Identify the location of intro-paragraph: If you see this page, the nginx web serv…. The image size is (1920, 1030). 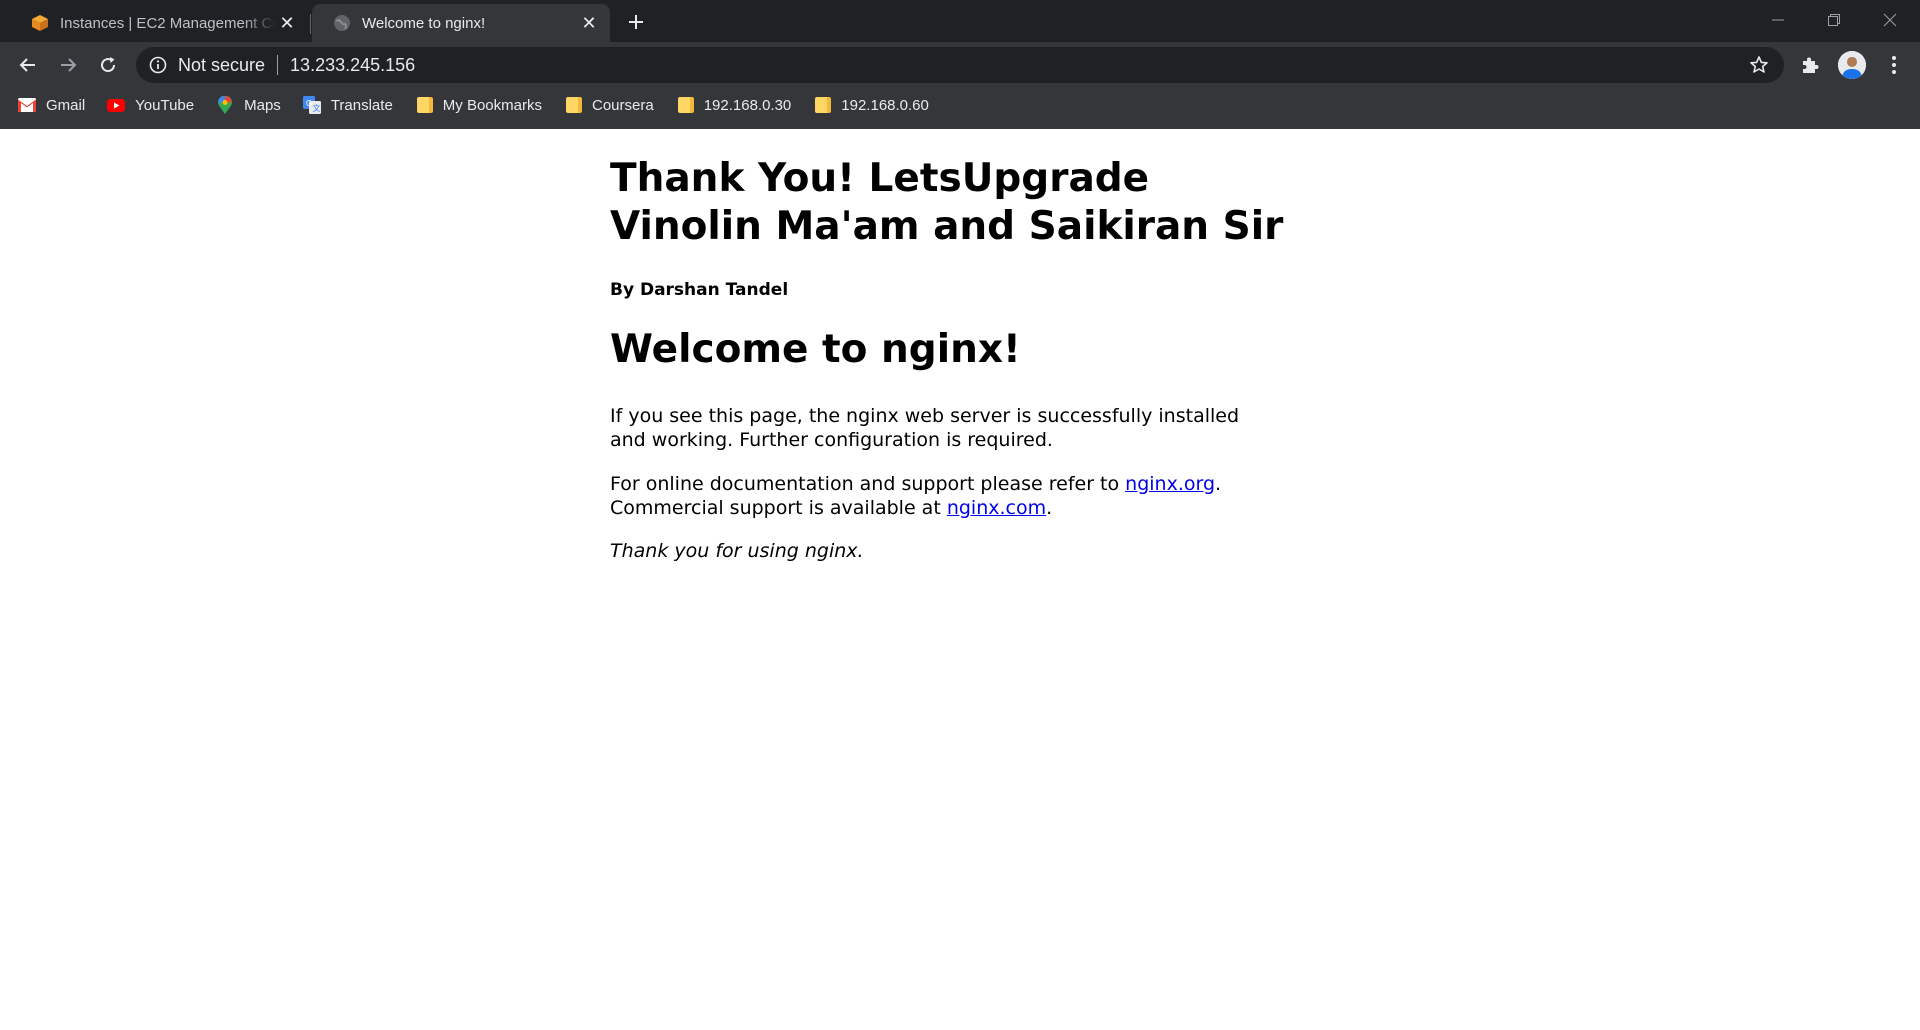
(925, 428).